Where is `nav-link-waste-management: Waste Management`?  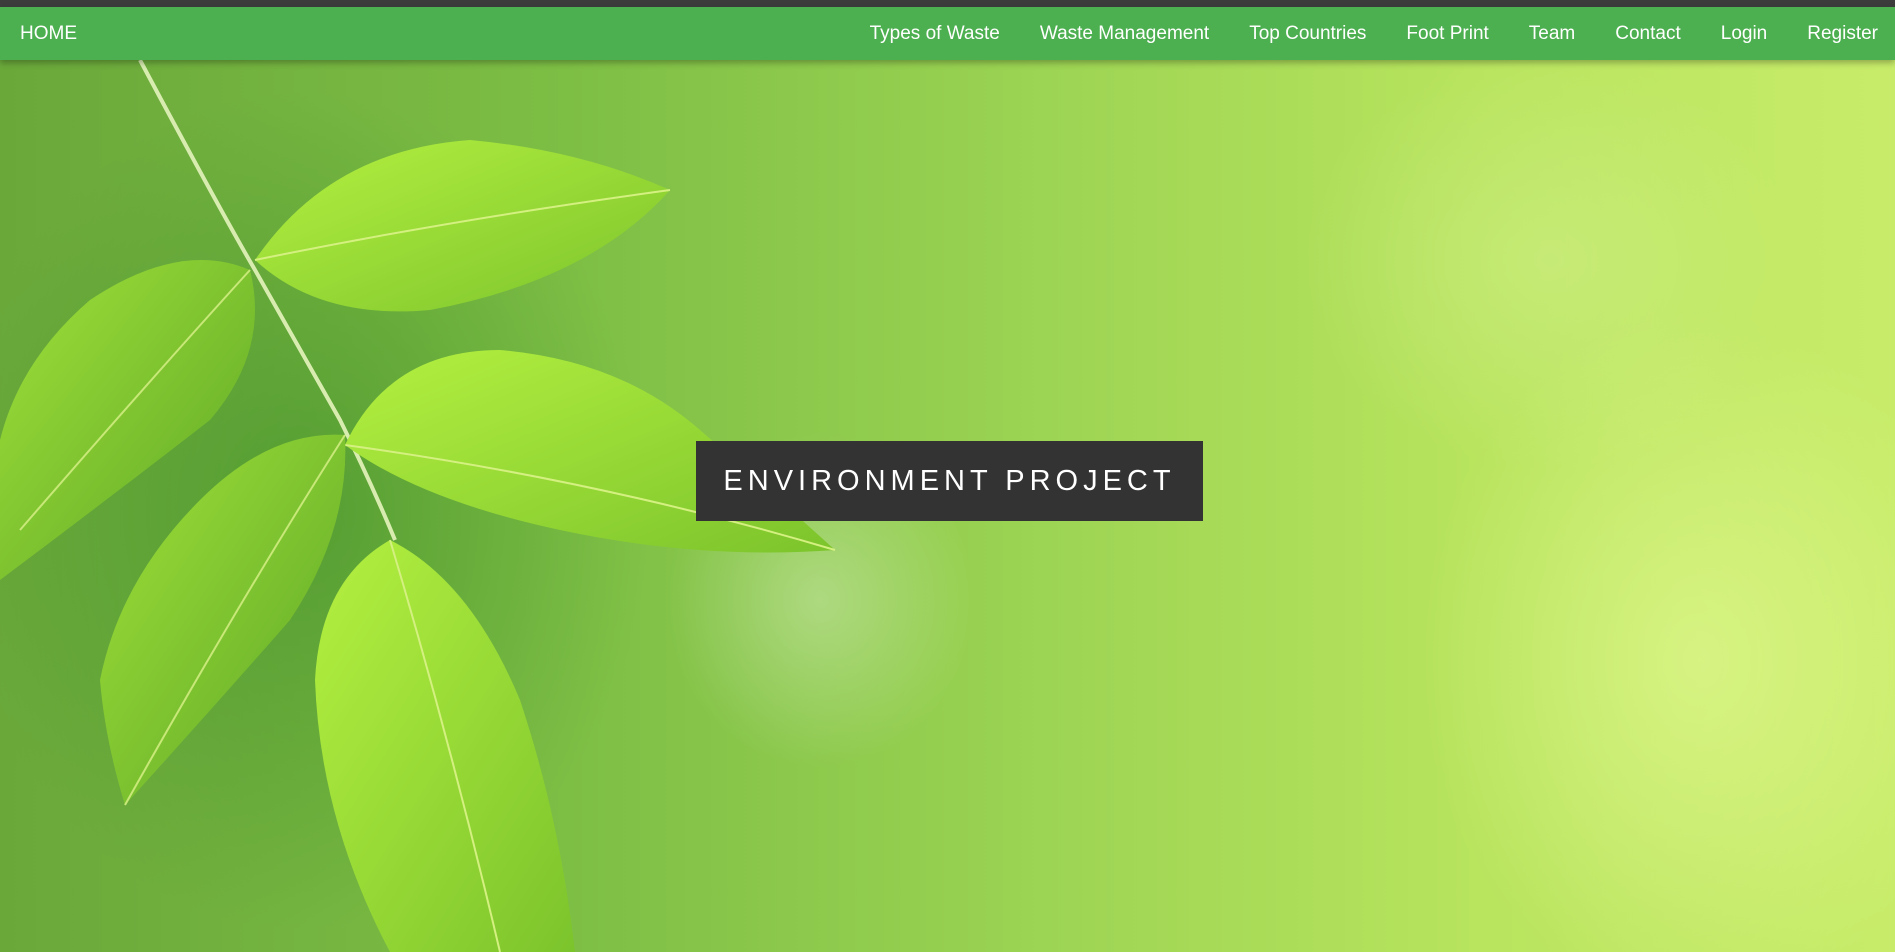 nav-link-waste-management: Waste Management is located at coordinates (1124, 33).